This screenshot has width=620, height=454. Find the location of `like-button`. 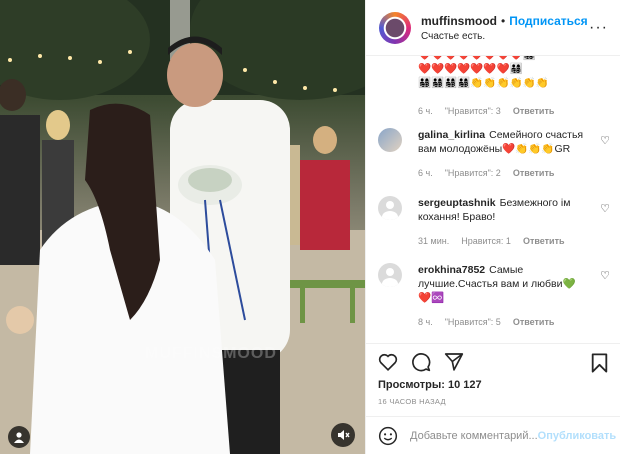

like-button is located at coordinates (388, 361).